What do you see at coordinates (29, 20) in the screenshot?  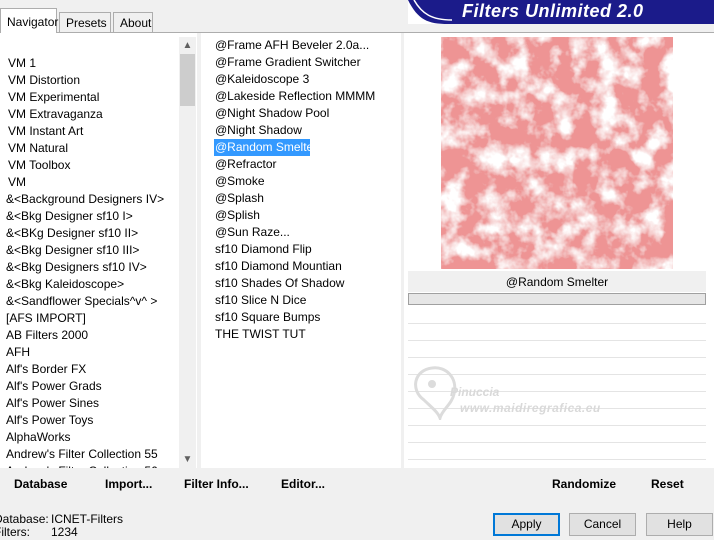 I see `tab-navigator: Navigator` at bounding box center [29, 20].